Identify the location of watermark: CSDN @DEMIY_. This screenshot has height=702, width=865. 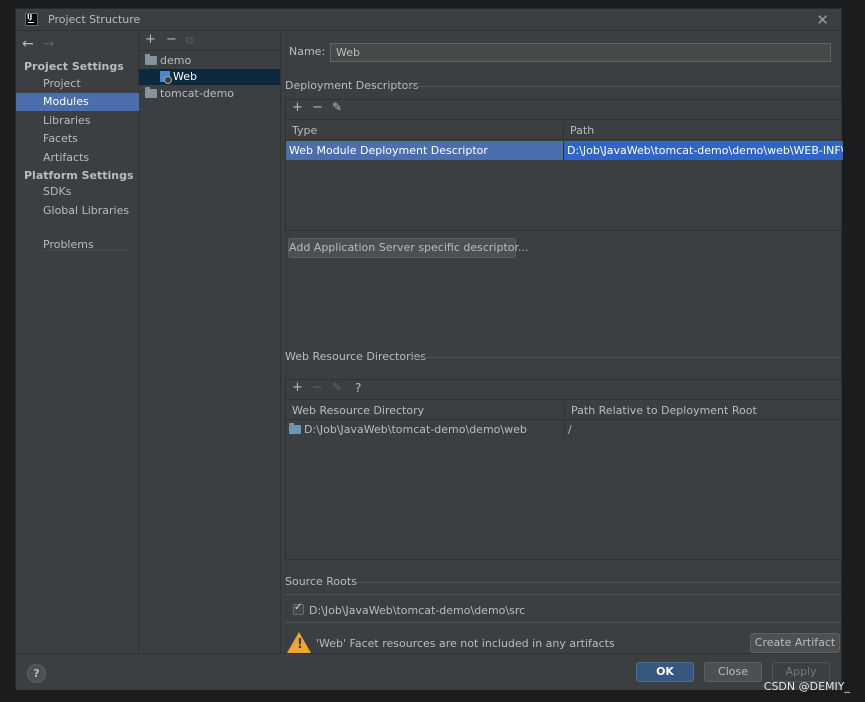
(806, 686).